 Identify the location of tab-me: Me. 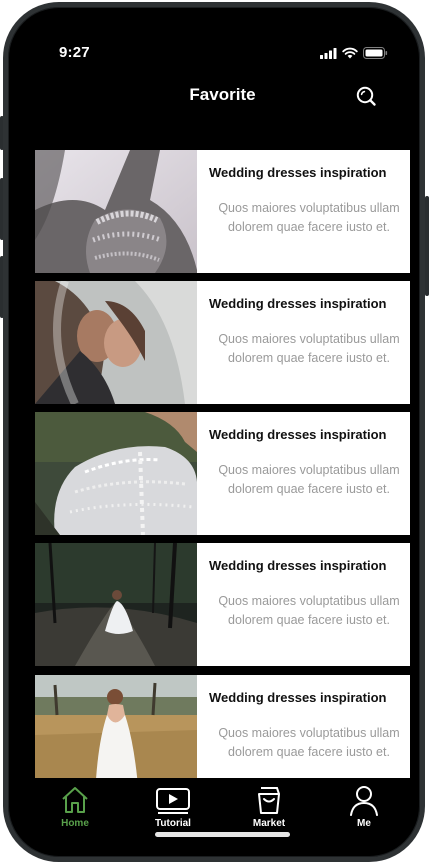
(364, 806).